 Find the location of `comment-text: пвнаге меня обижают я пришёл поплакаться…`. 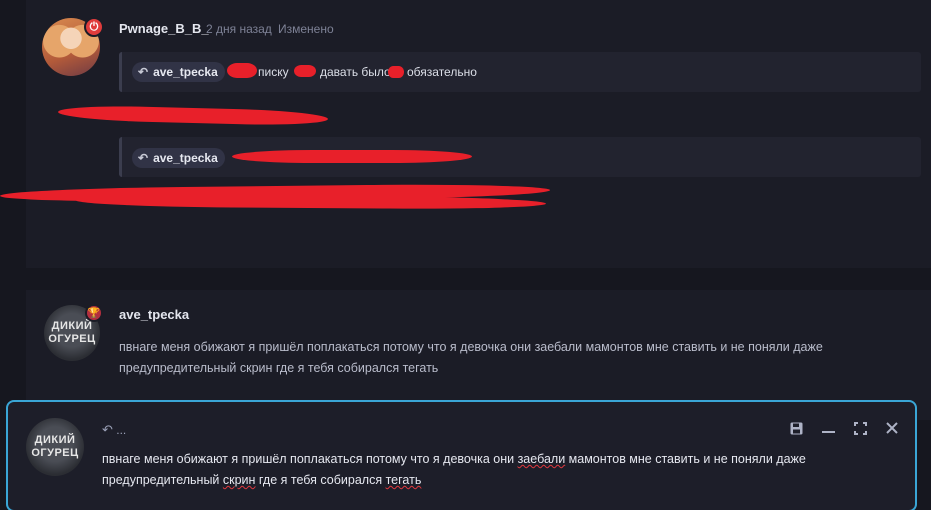

comment-text: пвнаге меня обижают я пришёл поплакаться… is located at coordinates (471, 358).